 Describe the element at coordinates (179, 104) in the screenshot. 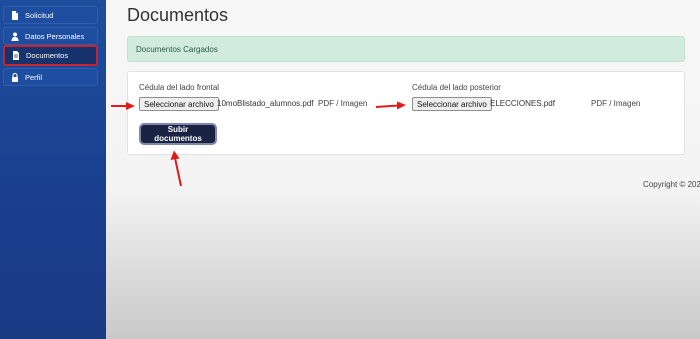

I see `front-file-select-button: Seleccionar archivo` at that location.